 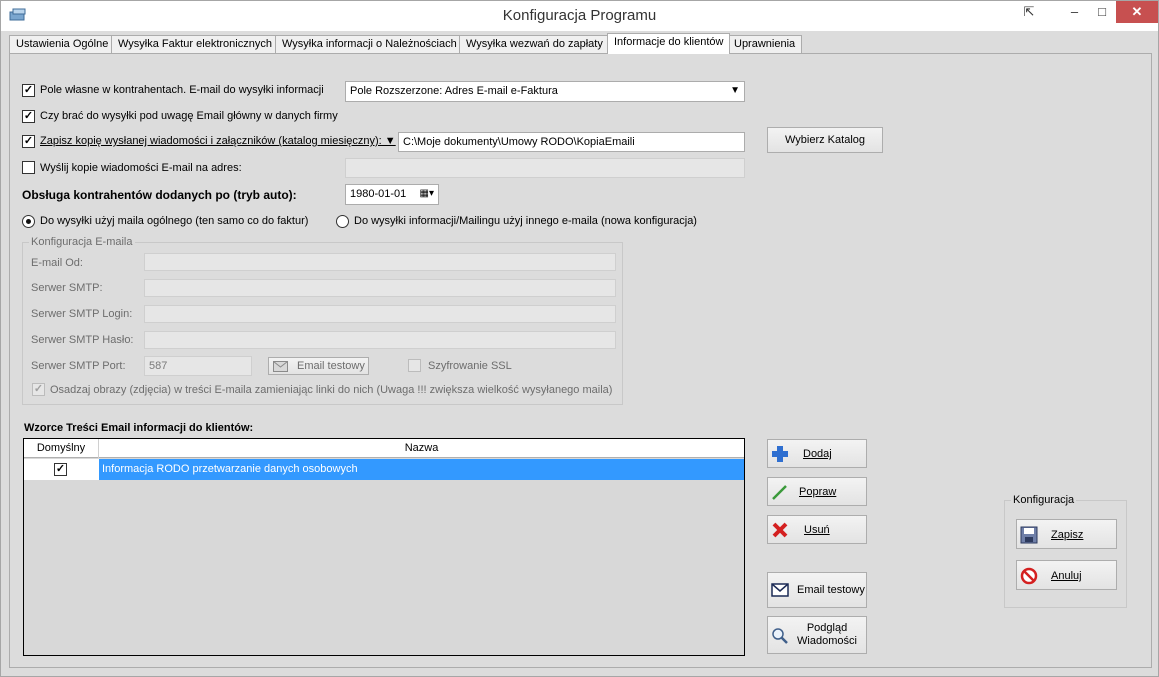 I want to click on add-template-button: Dodaj, so click(x=817, y=453).